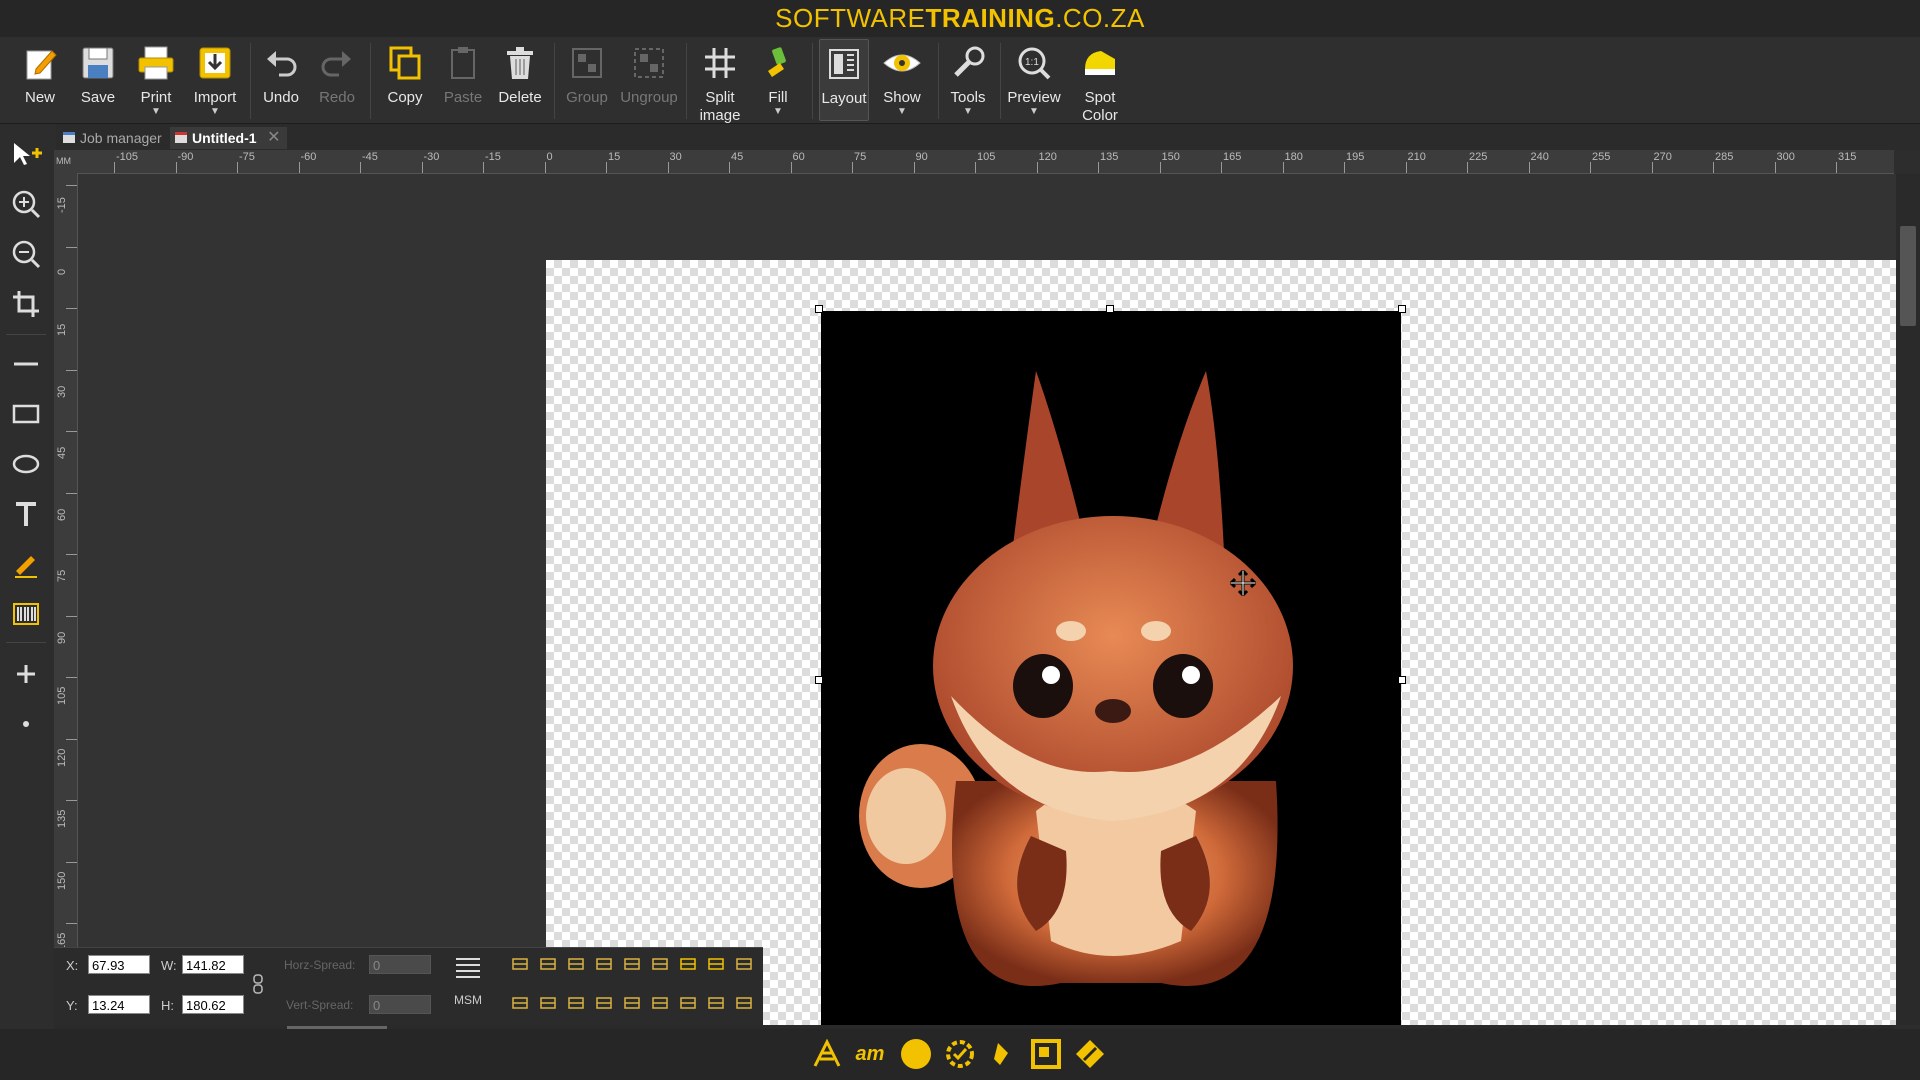 The image size is (1920, 1080). Describe the element at coordinates (468, 968) in the screenshot. I see `msm-list-icon` at that location.